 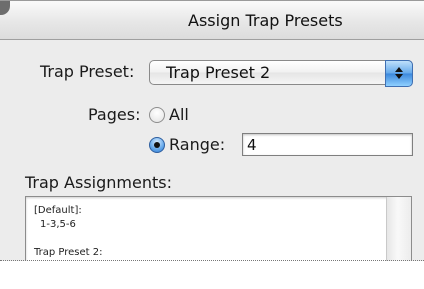 I want to click on chevron-up-icon, so click(x=399, y=69).